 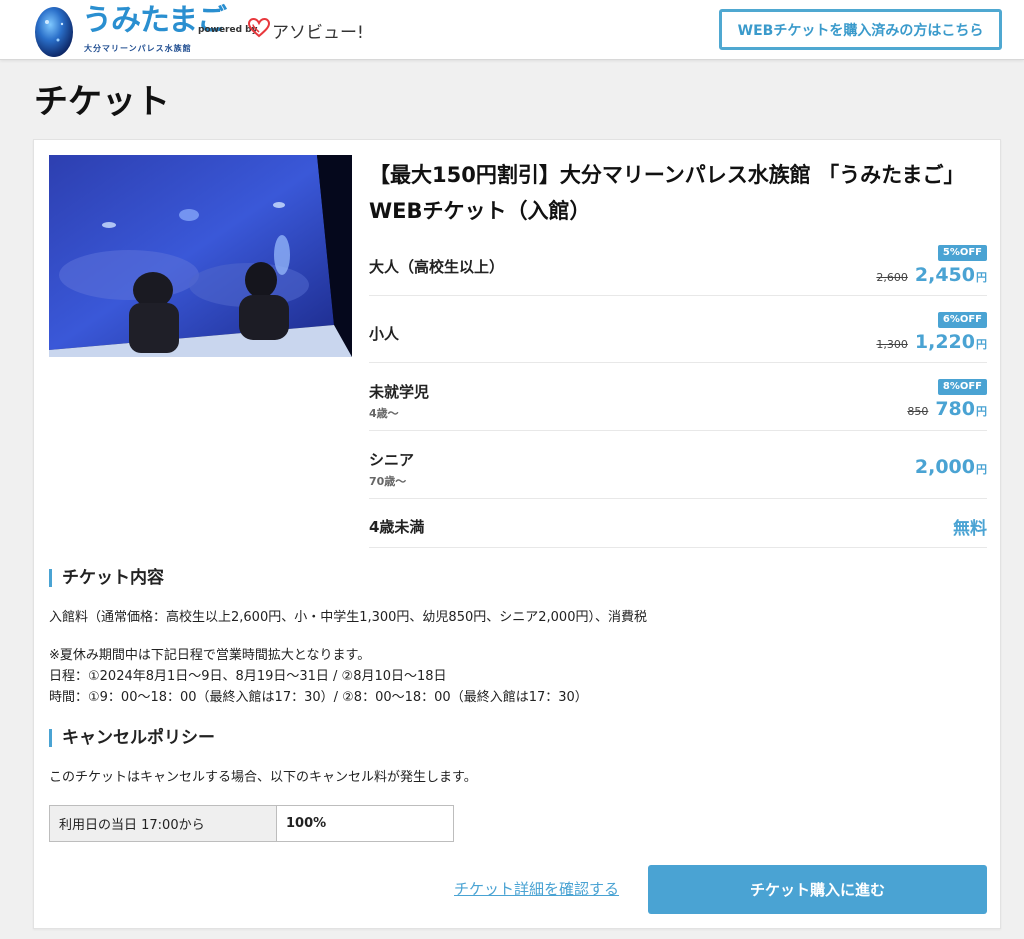 What do you see at coordinates (210, 655) in the screenshot?
I see `ticket-contents-line: ※夏休み期間中は下記日程で営業時間拡大となります。` at bounding box center [210, 655].